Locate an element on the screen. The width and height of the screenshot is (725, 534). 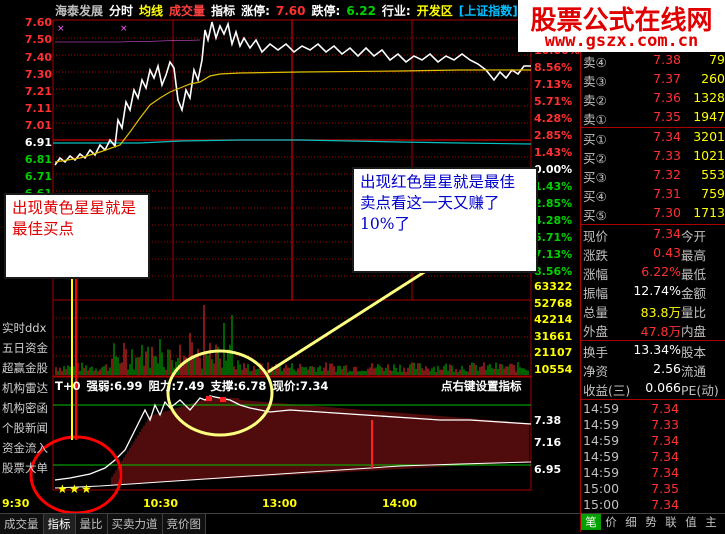
order-price: 7.31 is located at coordinates (667, 193).